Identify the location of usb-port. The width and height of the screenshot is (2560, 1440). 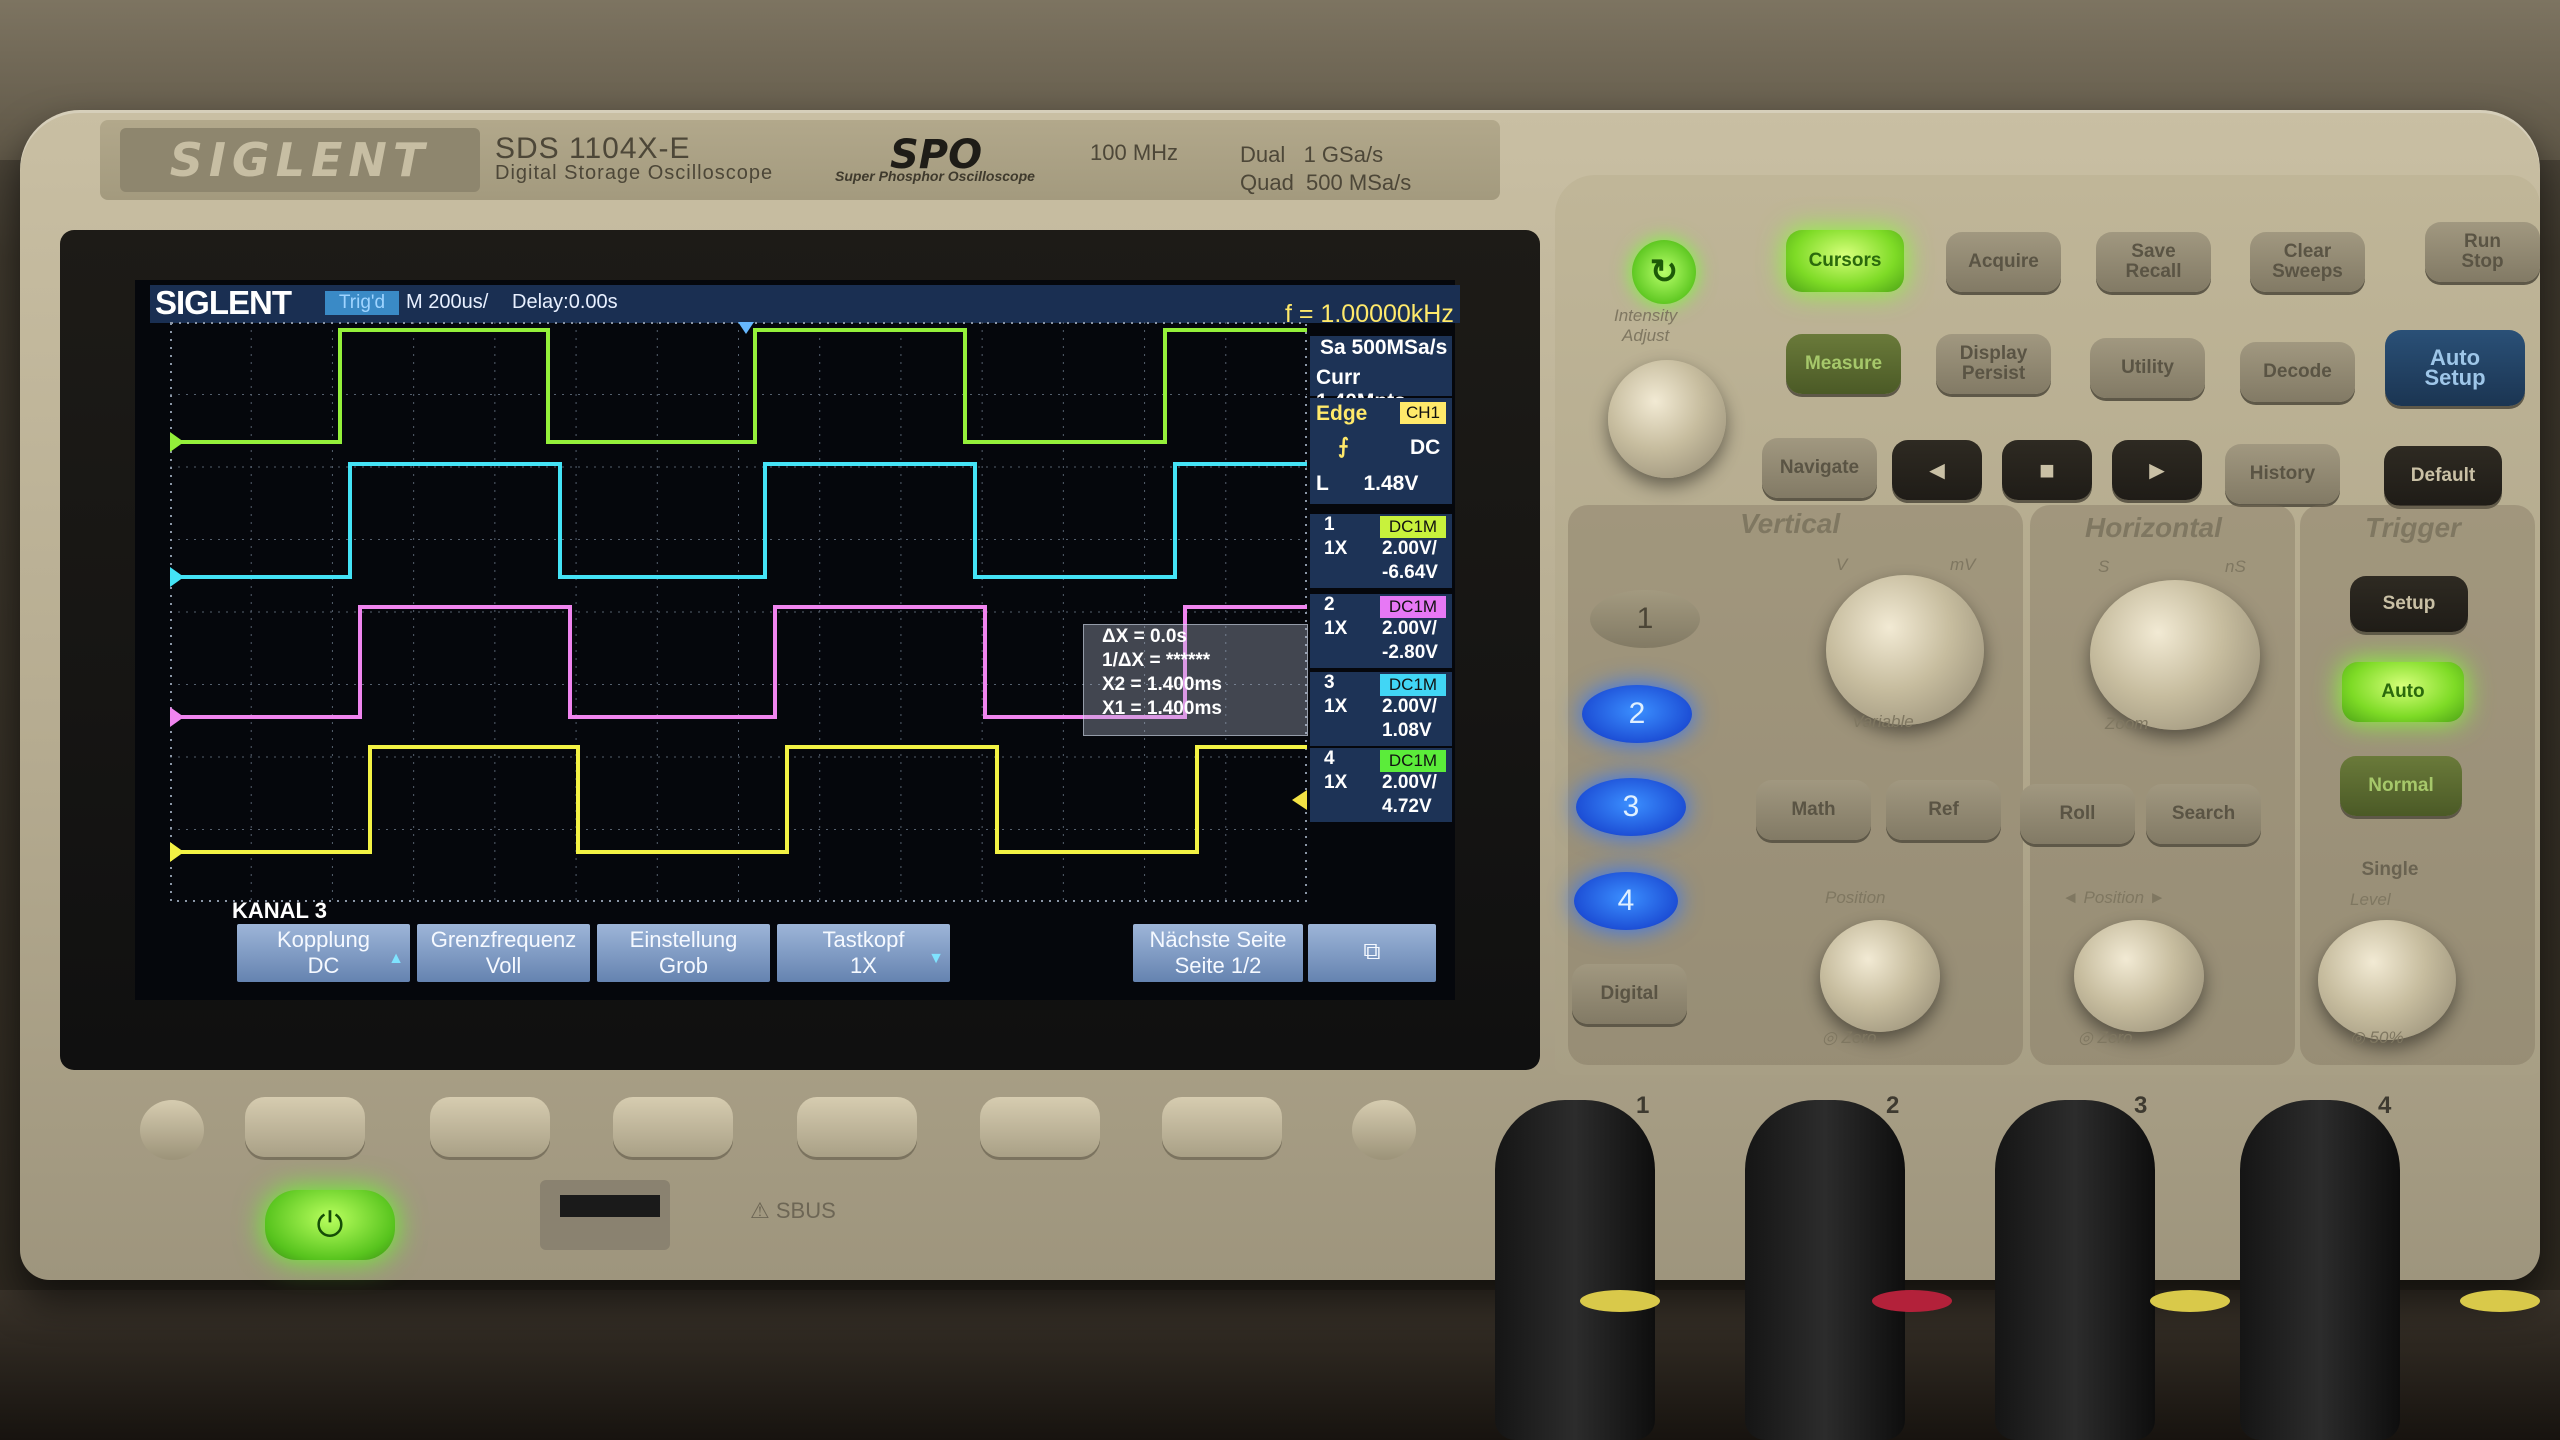
(610, 1206).